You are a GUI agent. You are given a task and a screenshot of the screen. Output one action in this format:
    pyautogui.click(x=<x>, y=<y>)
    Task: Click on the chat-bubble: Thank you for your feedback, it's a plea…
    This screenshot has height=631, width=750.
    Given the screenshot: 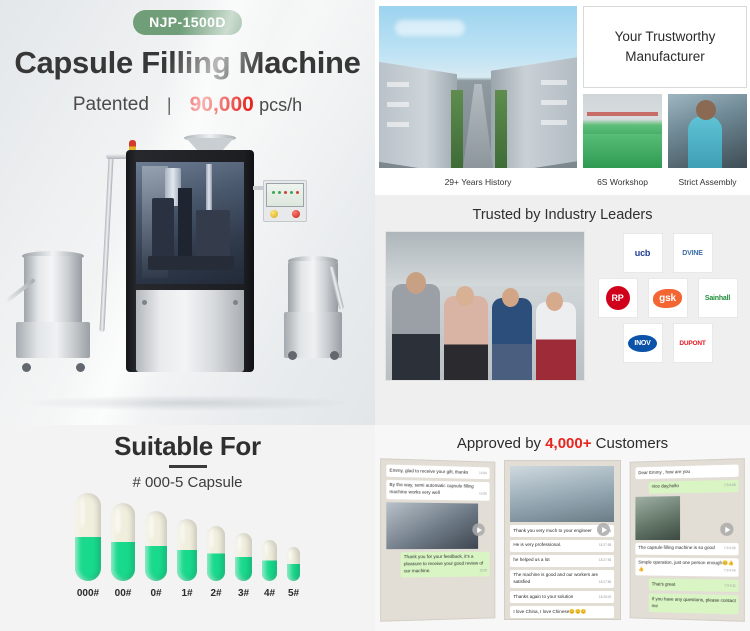 What is the action you would take?
    pyautogui.click(x=445, y=564)
    